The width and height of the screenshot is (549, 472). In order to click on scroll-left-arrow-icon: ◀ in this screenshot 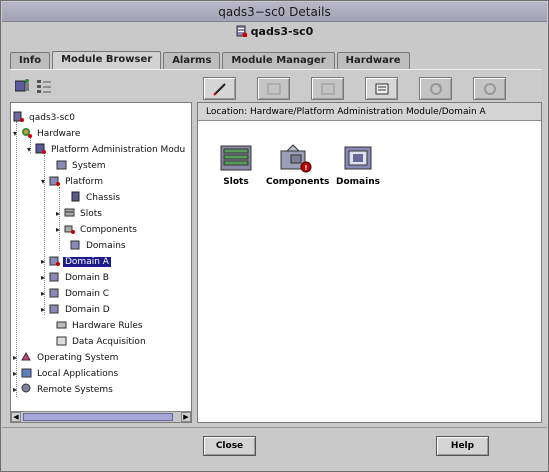, I will do `click(16, 417)`.